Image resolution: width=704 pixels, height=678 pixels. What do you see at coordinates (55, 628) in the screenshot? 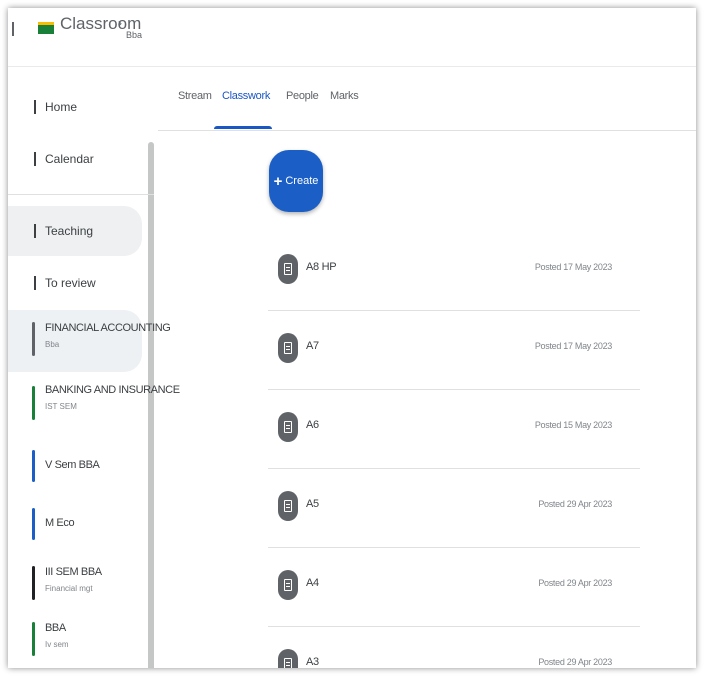
I see `class-name: BBA` at bounding box center [55, 628].